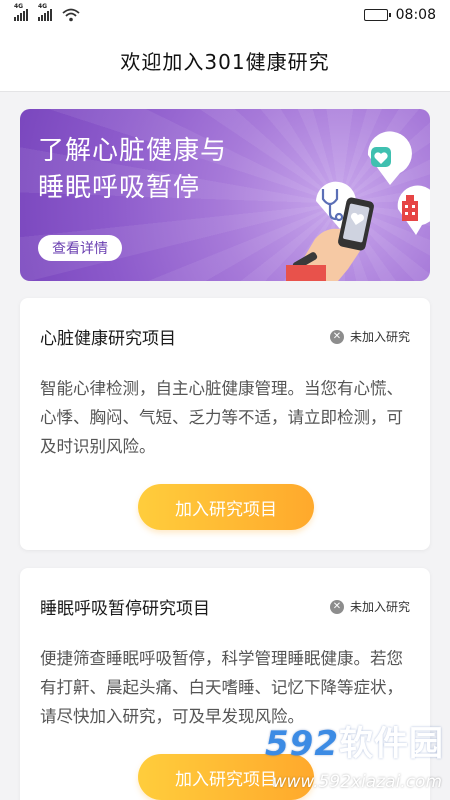  What do you see at coordinates (133, 151) in the screenshot?
I see `banner-title-line: 了解心脏健康与` at bounding box center [133, 151].